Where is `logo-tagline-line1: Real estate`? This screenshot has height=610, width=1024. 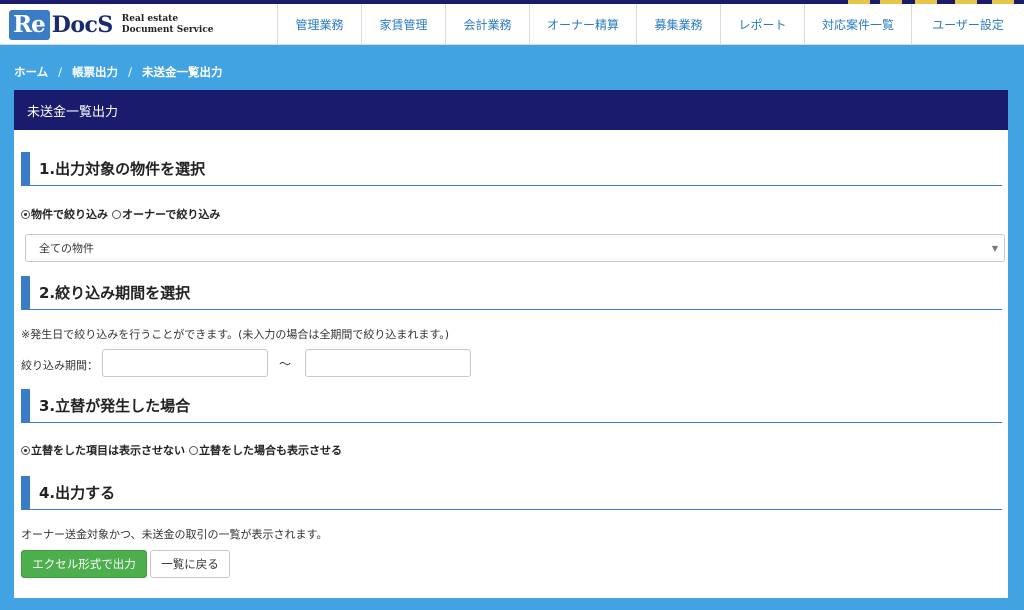
logo-tagline-line1: Real estate is located at coordinates (150, 18).